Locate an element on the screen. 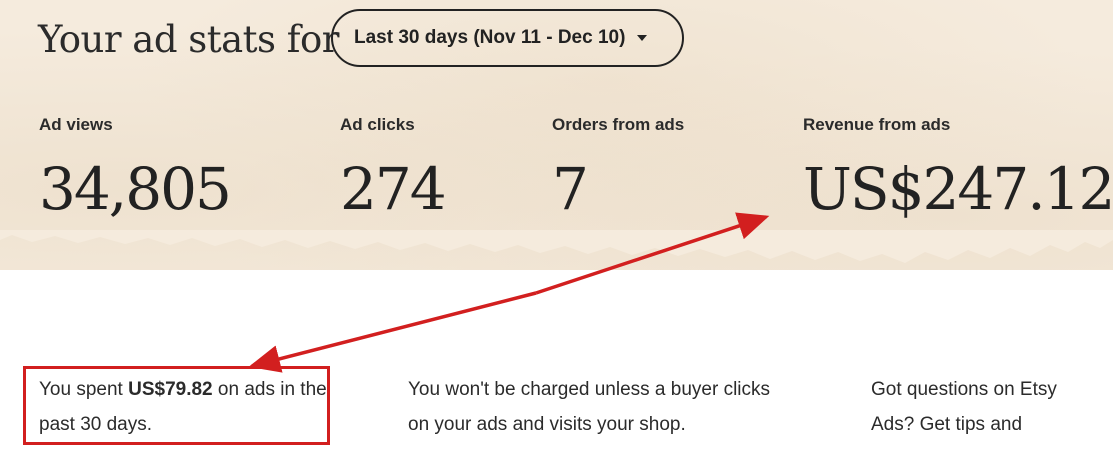 The width and height of the screenshot is (1113, 452). date-range-select: Last 30 days (Nov 11 - Dec 10) is located at coordinates (507, 38).